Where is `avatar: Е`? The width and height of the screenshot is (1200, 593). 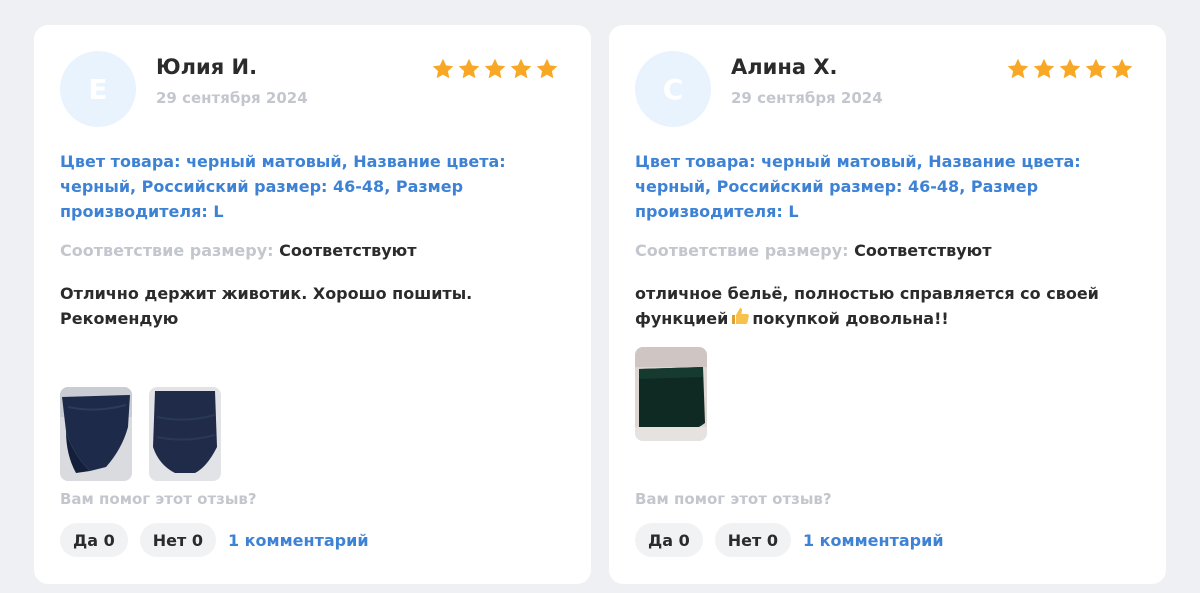
avatar: Е is located at coordinates (98, 89).